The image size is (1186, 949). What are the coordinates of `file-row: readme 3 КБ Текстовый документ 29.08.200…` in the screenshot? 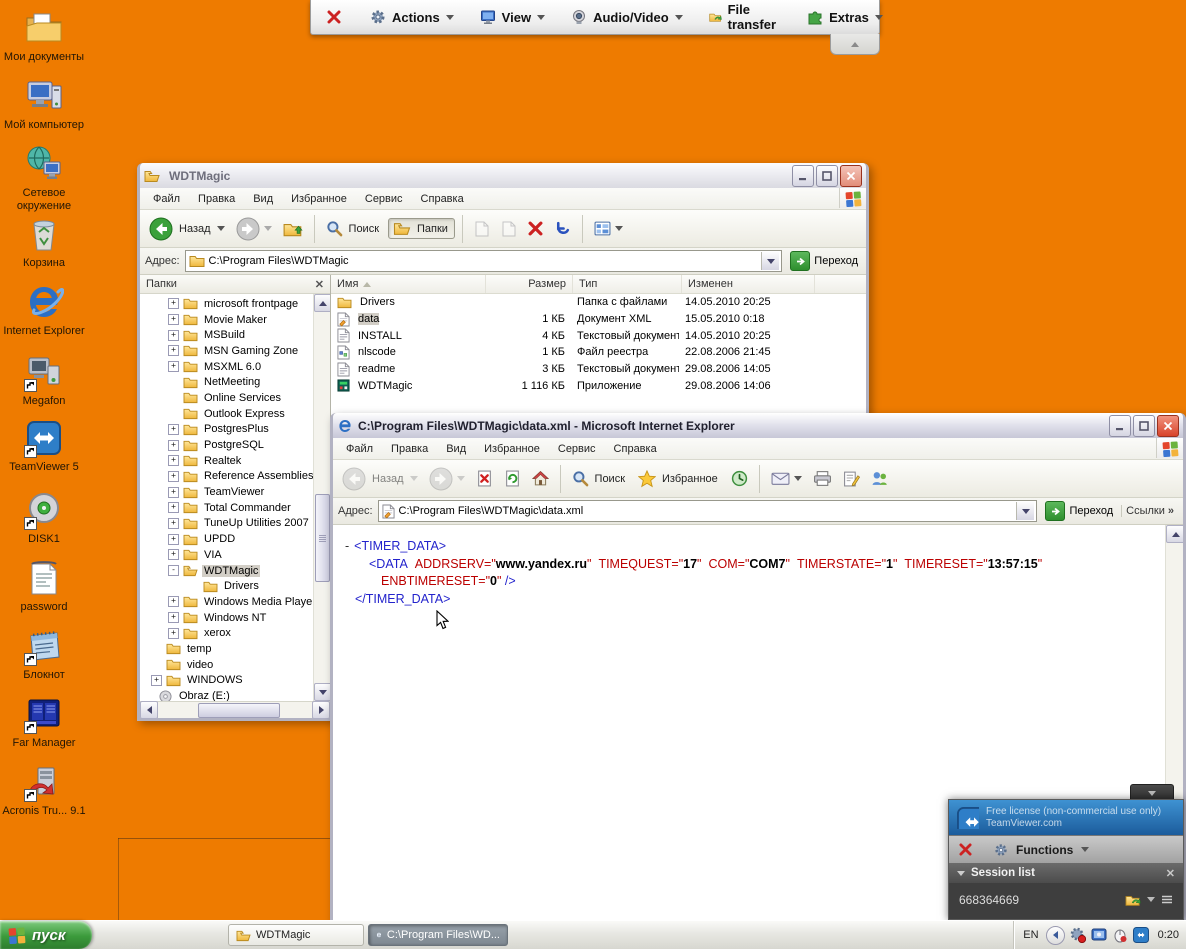 It's located at (598, 369).